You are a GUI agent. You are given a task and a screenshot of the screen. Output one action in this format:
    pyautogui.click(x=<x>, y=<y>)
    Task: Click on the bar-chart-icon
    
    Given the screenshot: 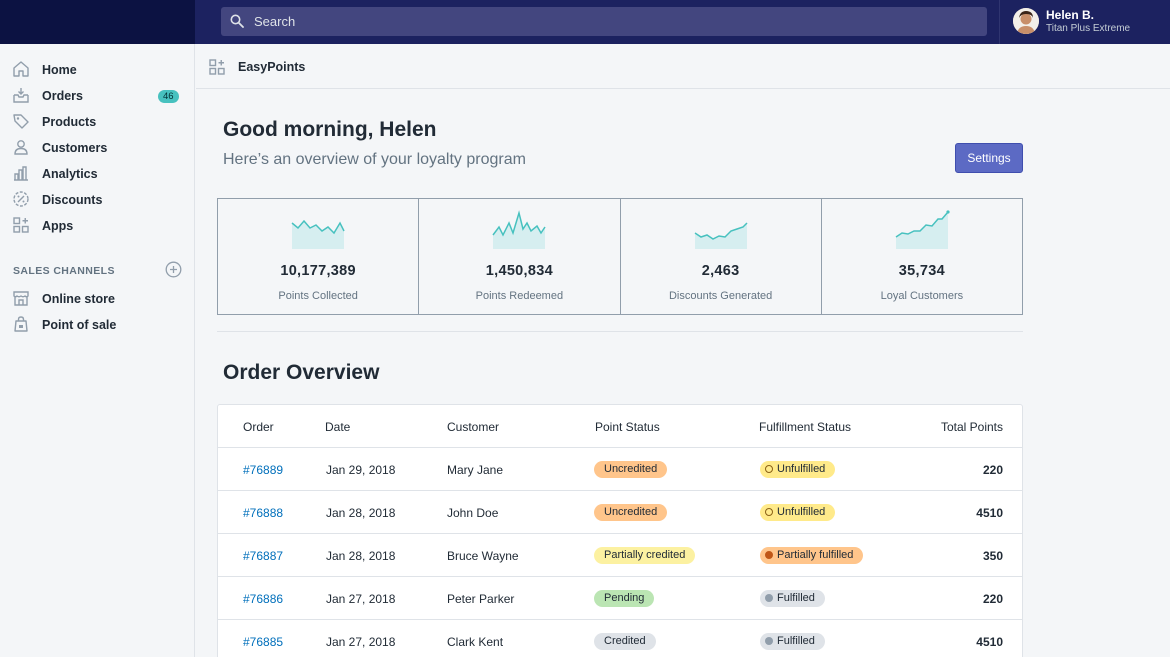 What is the action you would take?
    pyautogui.click(x=21, y=173)
    